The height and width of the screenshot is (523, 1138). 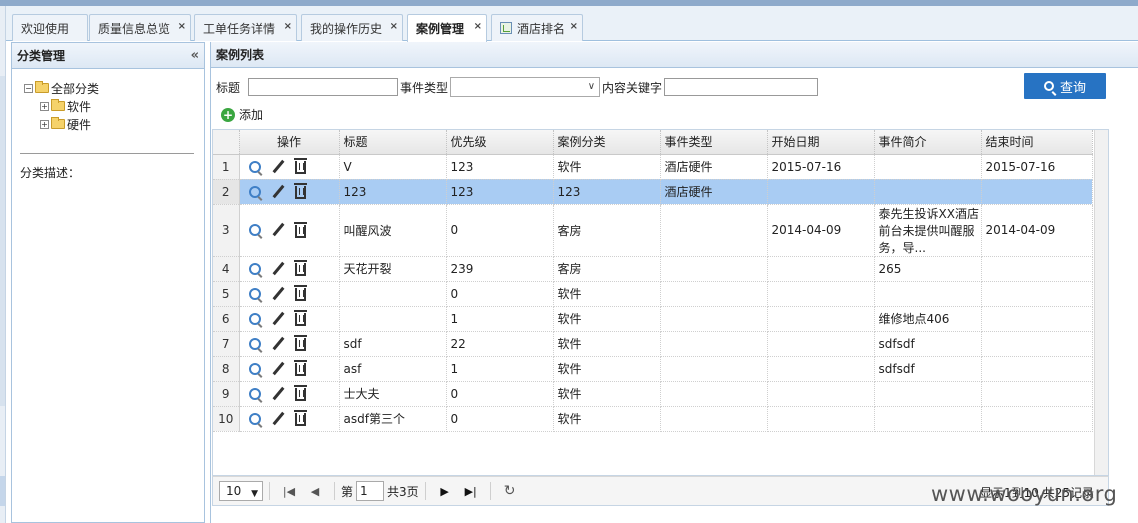 I want to click on tab-operation-history: 我的操作历史 ×, so click(x=352, y=27).